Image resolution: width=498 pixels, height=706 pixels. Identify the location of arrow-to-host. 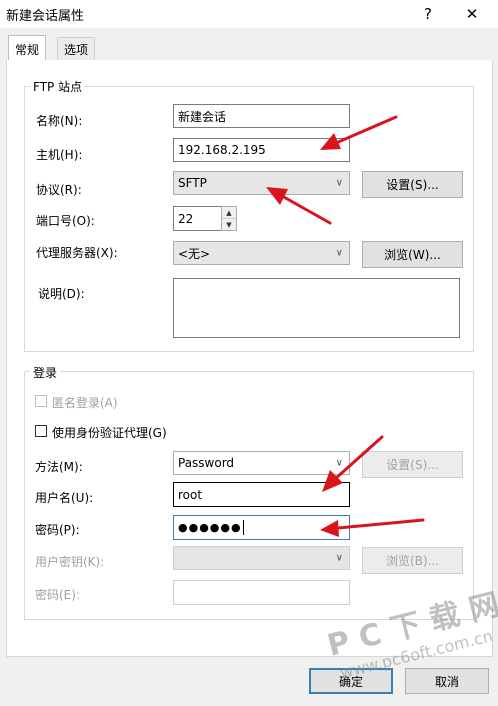
(359, 132).